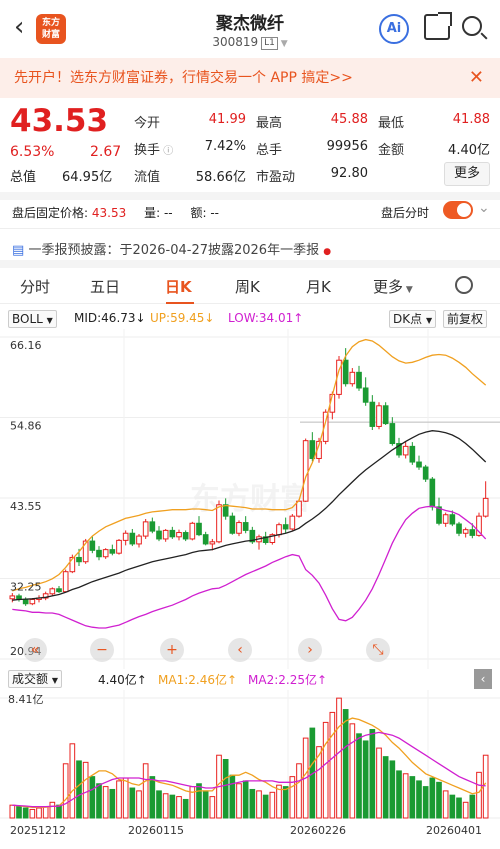 The width and height of the screenshot is (500, 849). What do you see at coordinates (393, 286) in the screenshot?
I see `tab-more: 更多 ▼` at bounding box center [393, 286].